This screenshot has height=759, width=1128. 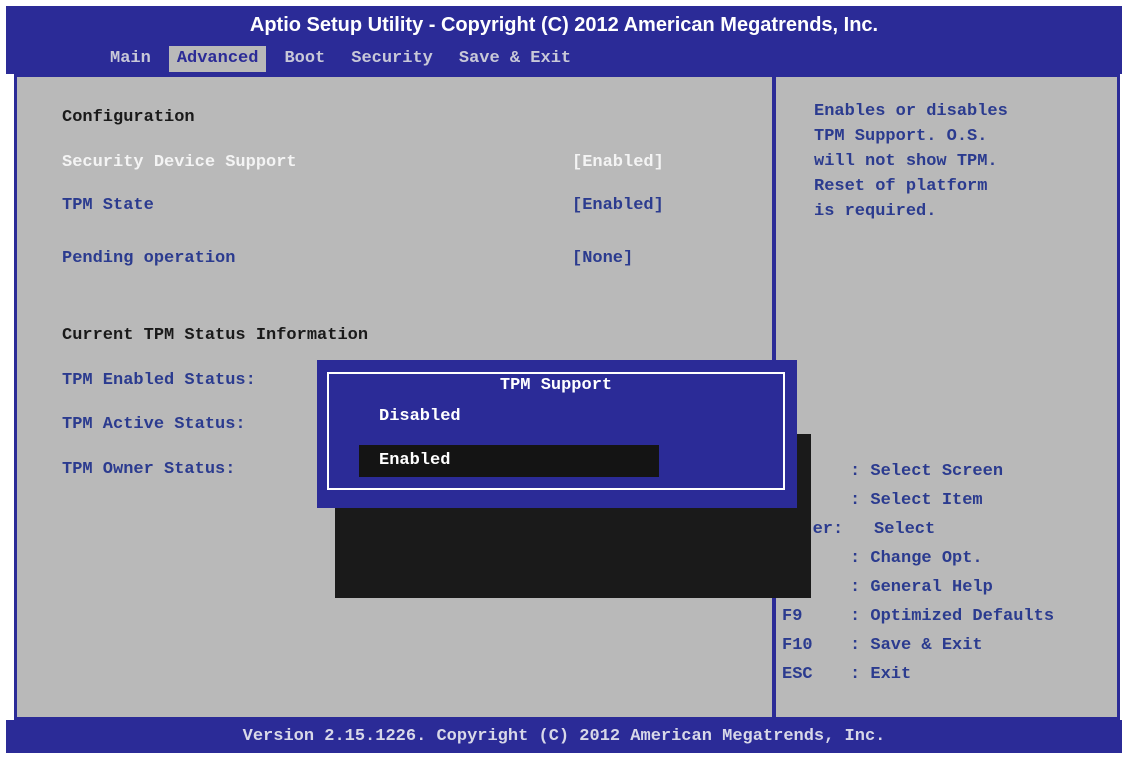 I want to click on tab-advanced: Advanced, so click(x=217, y=59).